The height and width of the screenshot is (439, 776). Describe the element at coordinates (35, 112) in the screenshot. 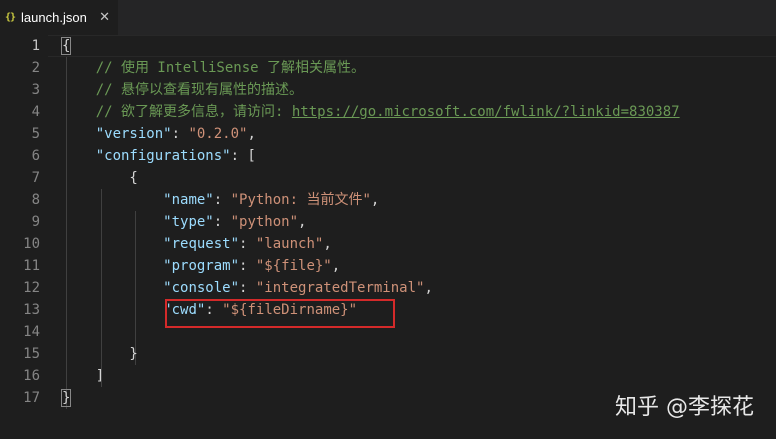

I see `line-number: 4` at that location.